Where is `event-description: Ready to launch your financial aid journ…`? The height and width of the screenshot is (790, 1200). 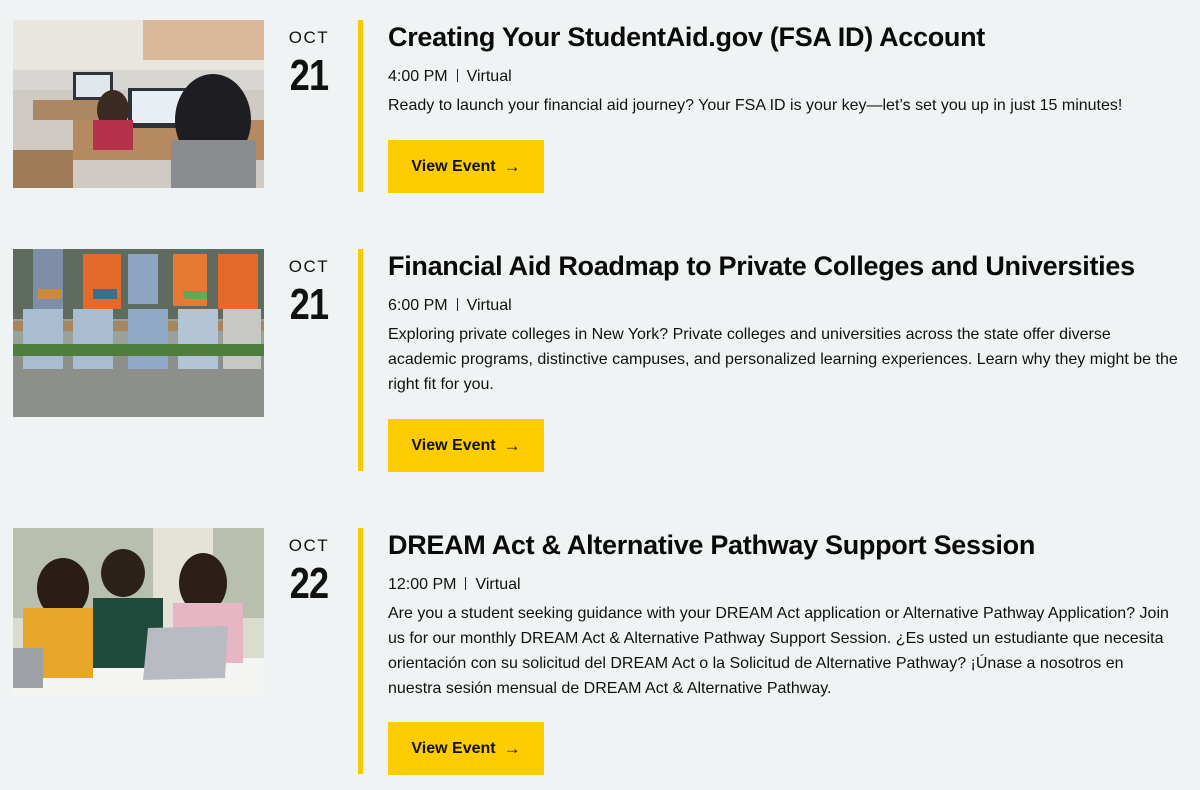 event-description: Ready to launch your financial aid journ… is located at coordinates (755, 105).